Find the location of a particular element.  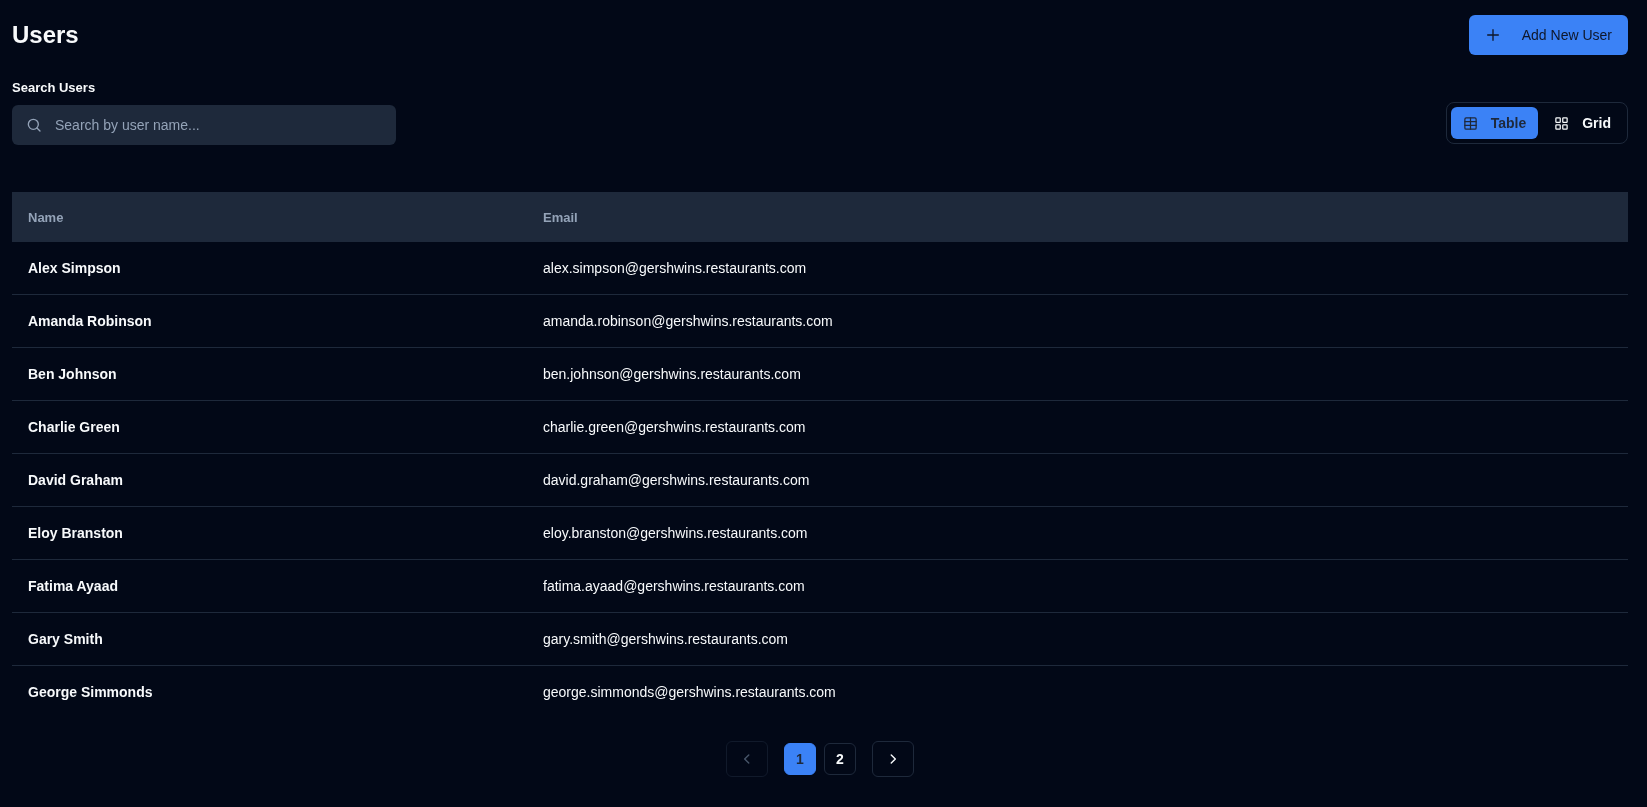

name-cell: Eloy Branston is located at coordinates (269, 533).